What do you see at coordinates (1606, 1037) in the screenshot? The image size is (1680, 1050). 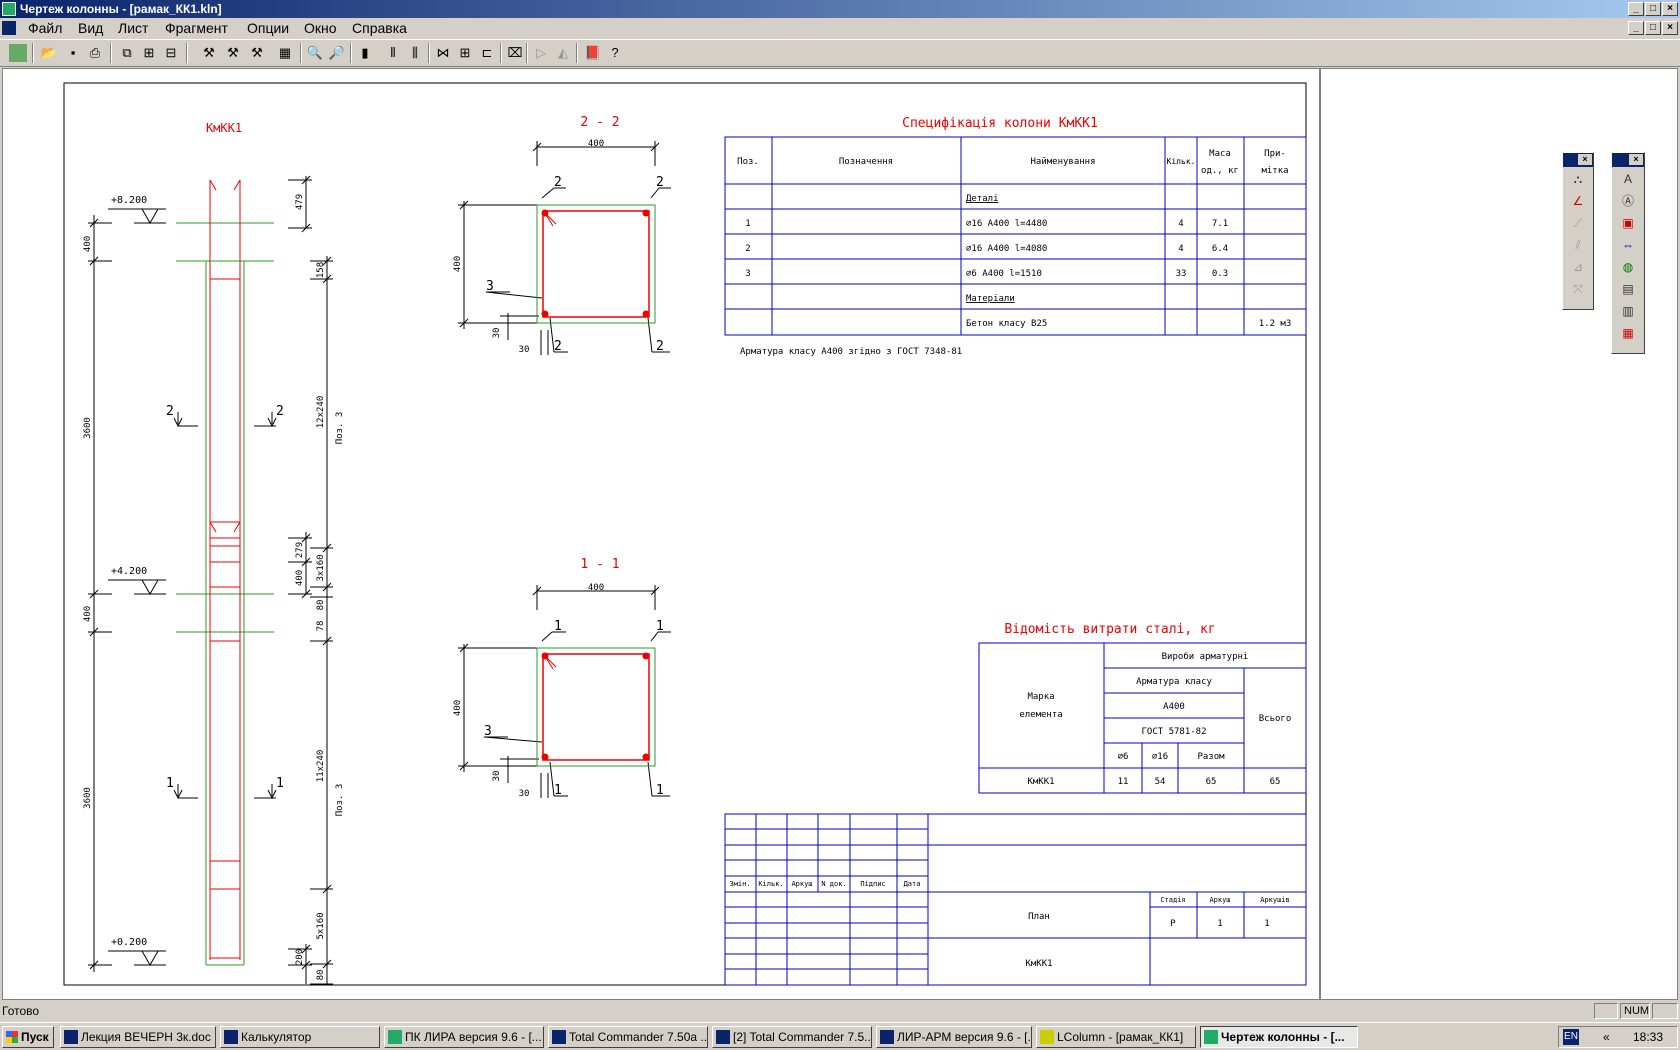 I see `tray-expand-icon: «` at bounding box center [1606, 1037].